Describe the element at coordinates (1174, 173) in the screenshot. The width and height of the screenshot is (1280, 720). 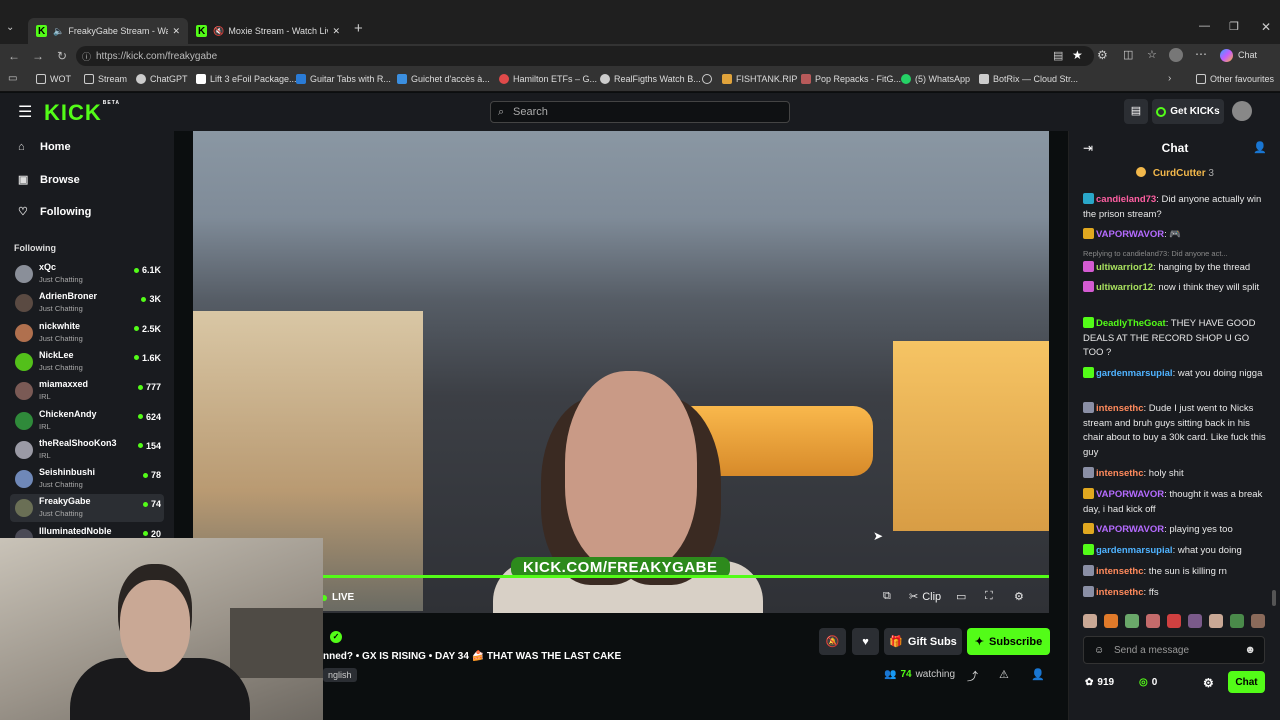
I see `pinned-leaderboard: CurdCutter 3` at that location.